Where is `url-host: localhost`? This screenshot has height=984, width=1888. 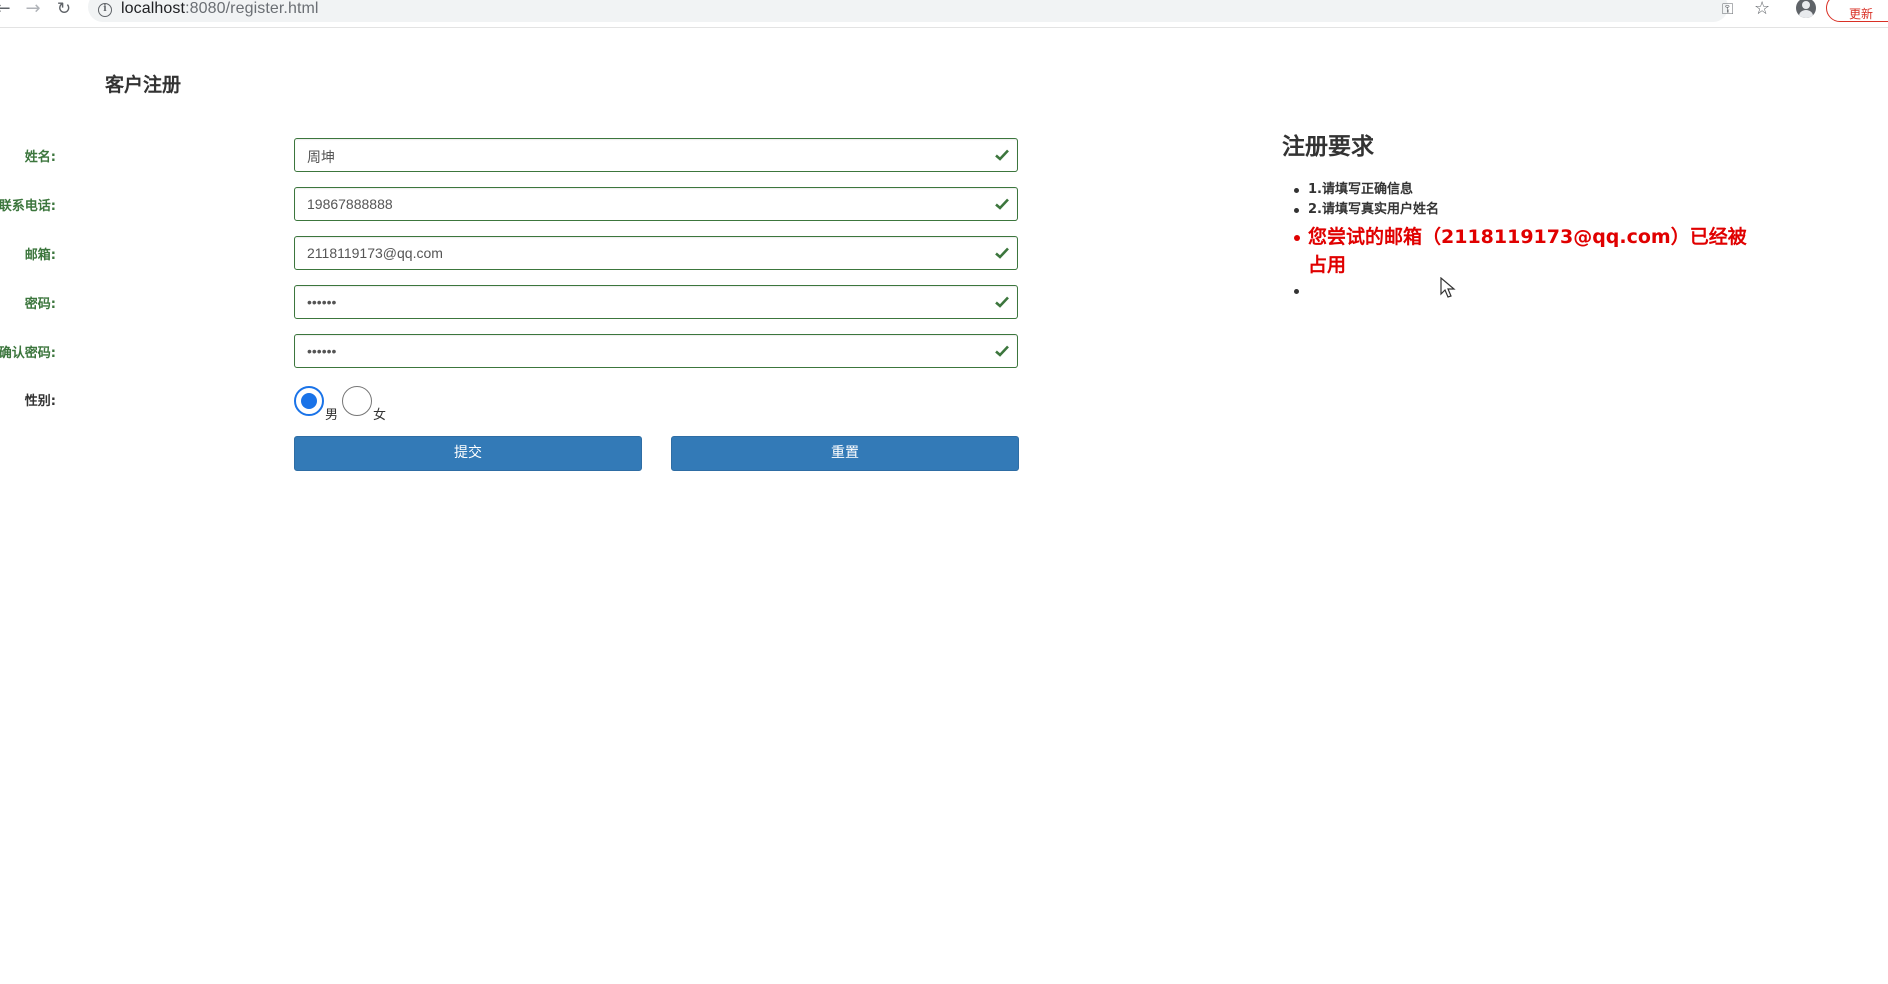 url-host: localhost is located at coordinates (153, 8).